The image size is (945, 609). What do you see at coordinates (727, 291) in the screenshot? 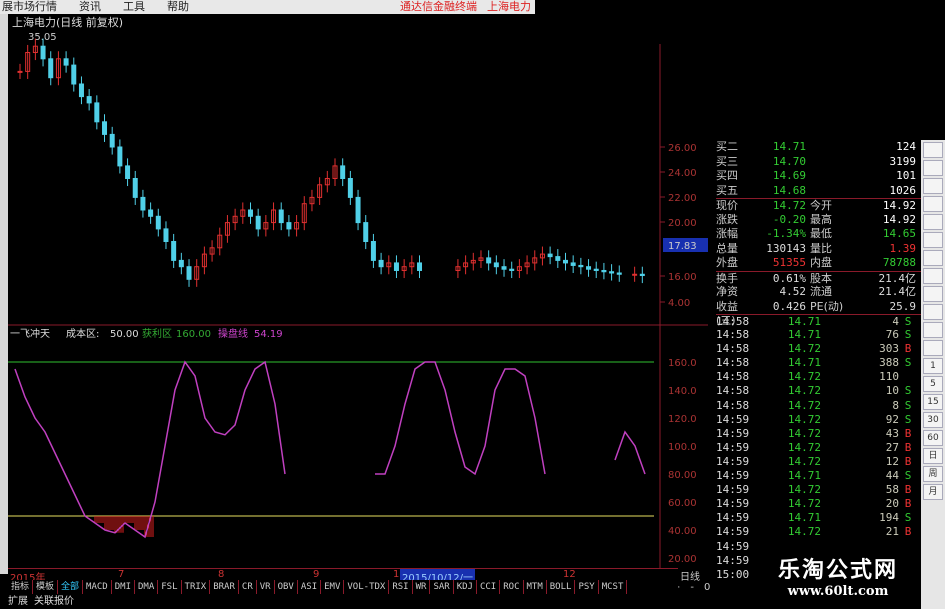
I see `quote-label: 净资` at bounding box center [727, 291].